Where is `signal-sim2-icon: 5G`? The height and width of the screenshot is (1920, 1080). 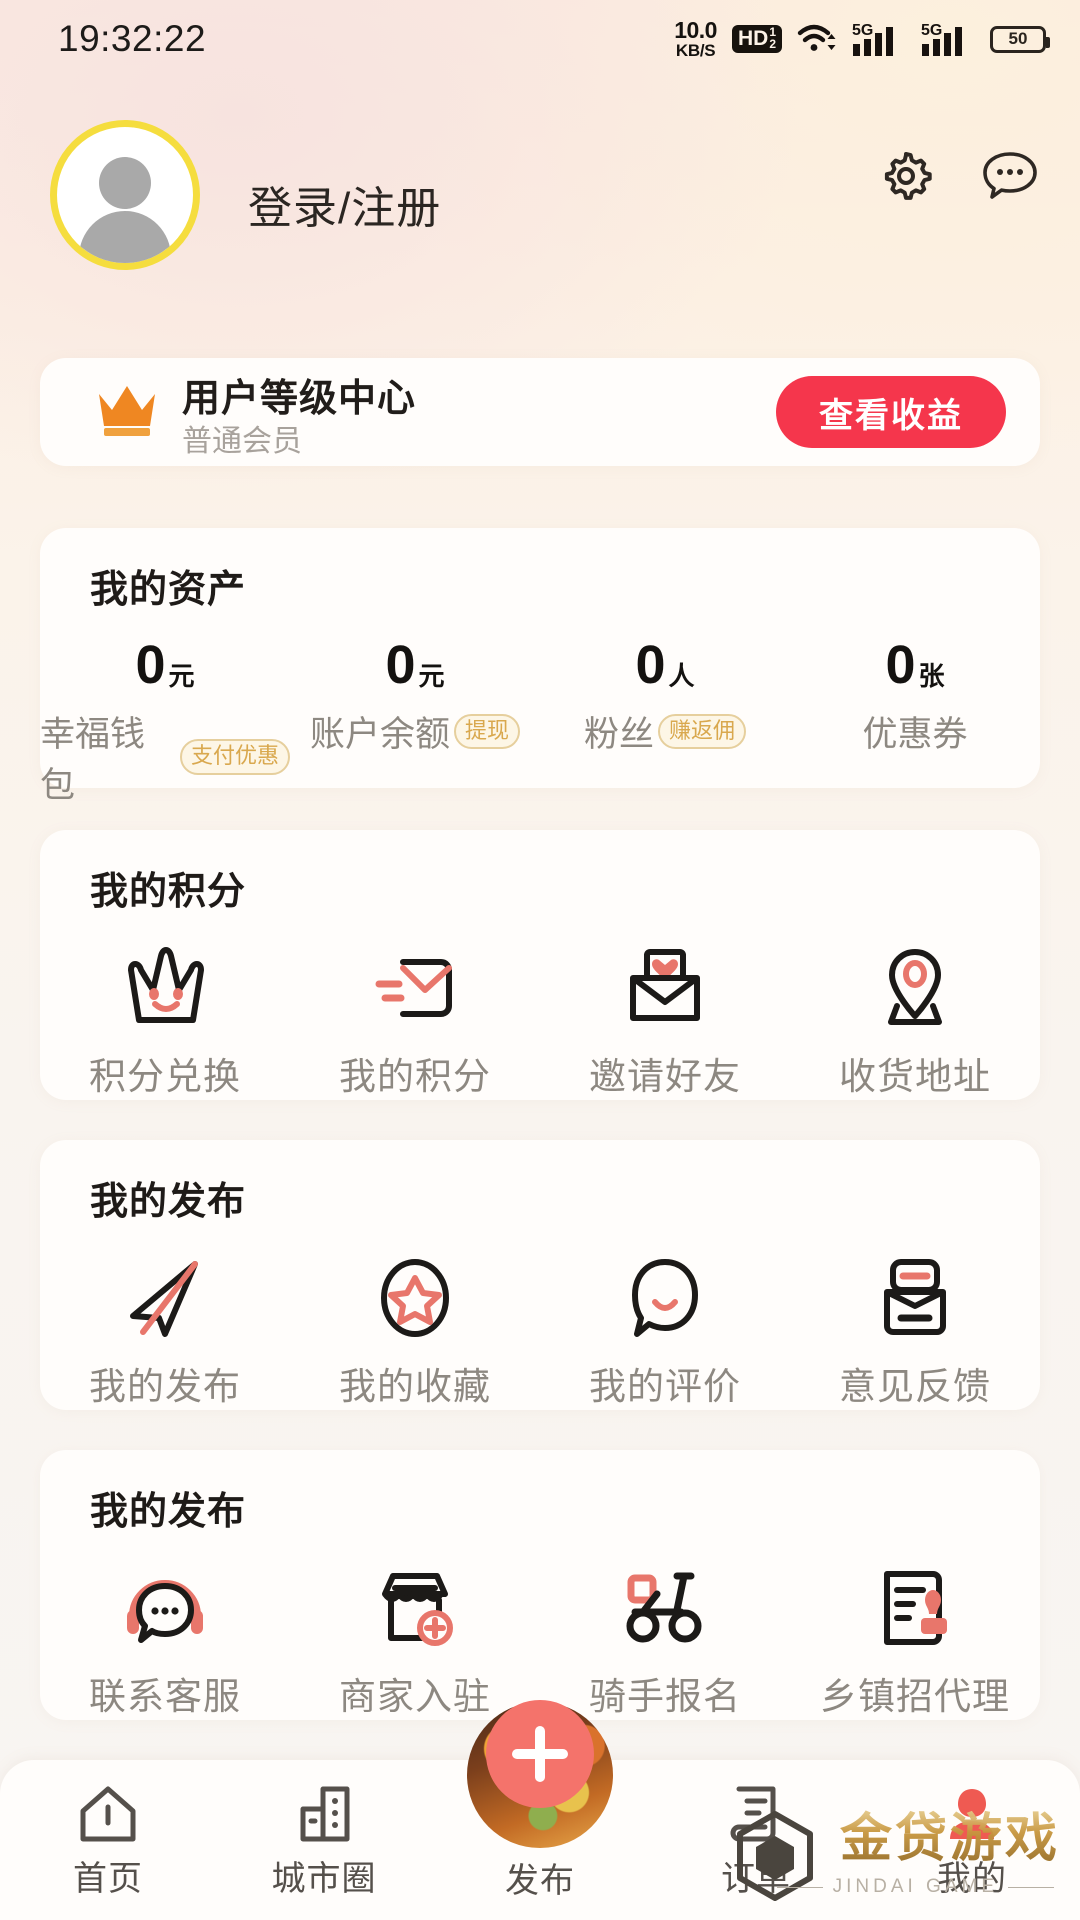
signal-sim2-icon: 5G is located at coordinates (941, 39).